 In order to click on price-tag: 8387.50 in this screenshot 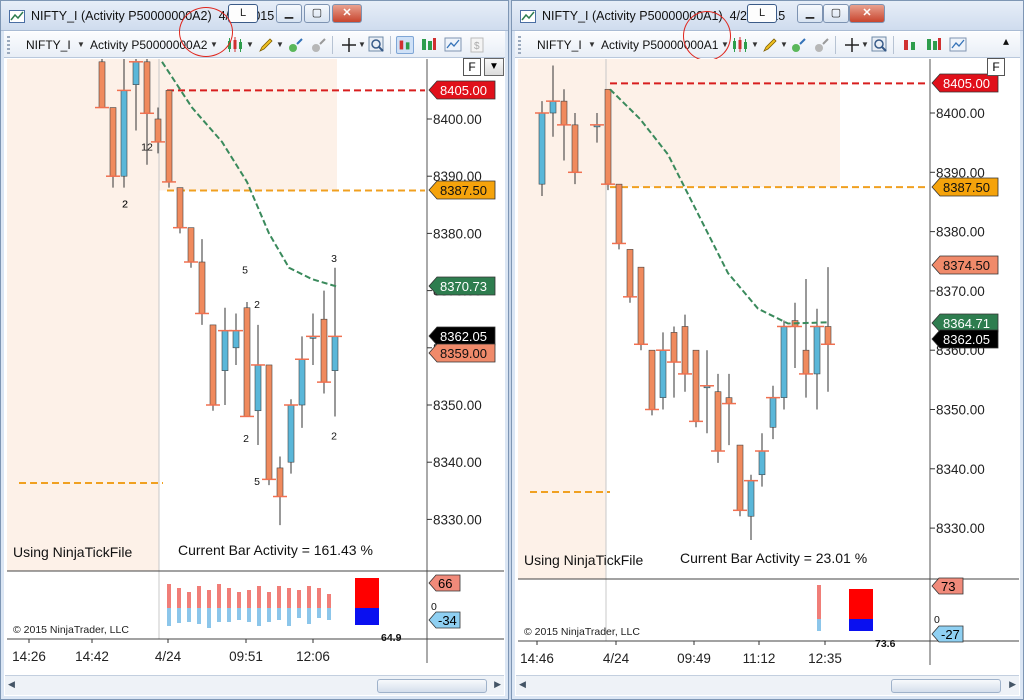, I will do `click(965, 187)`.